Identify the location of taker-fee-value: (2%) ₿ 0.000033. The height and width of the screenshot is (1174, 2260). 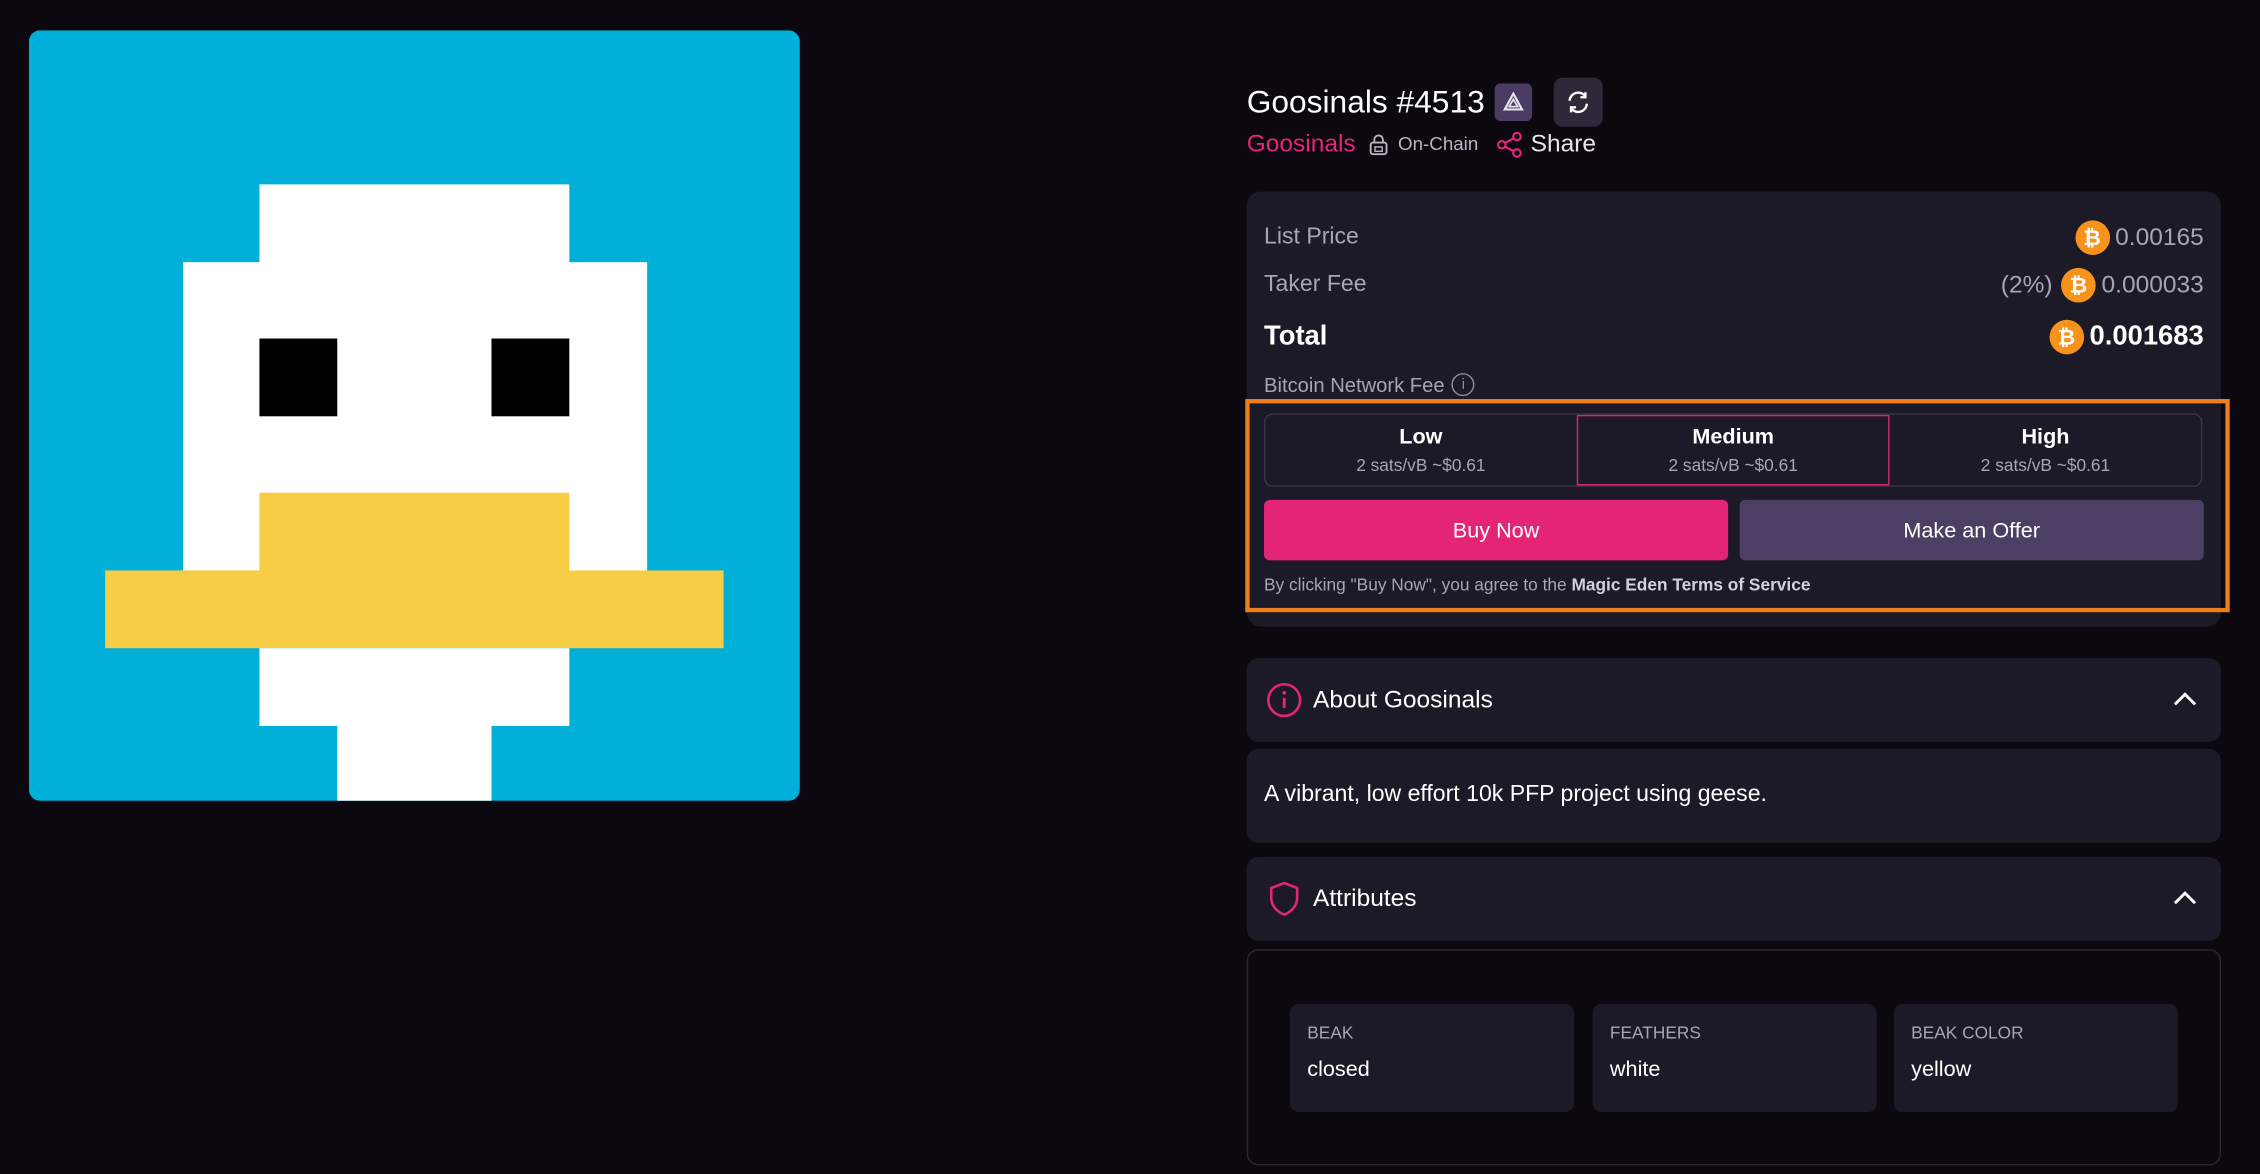
(2102, 285).